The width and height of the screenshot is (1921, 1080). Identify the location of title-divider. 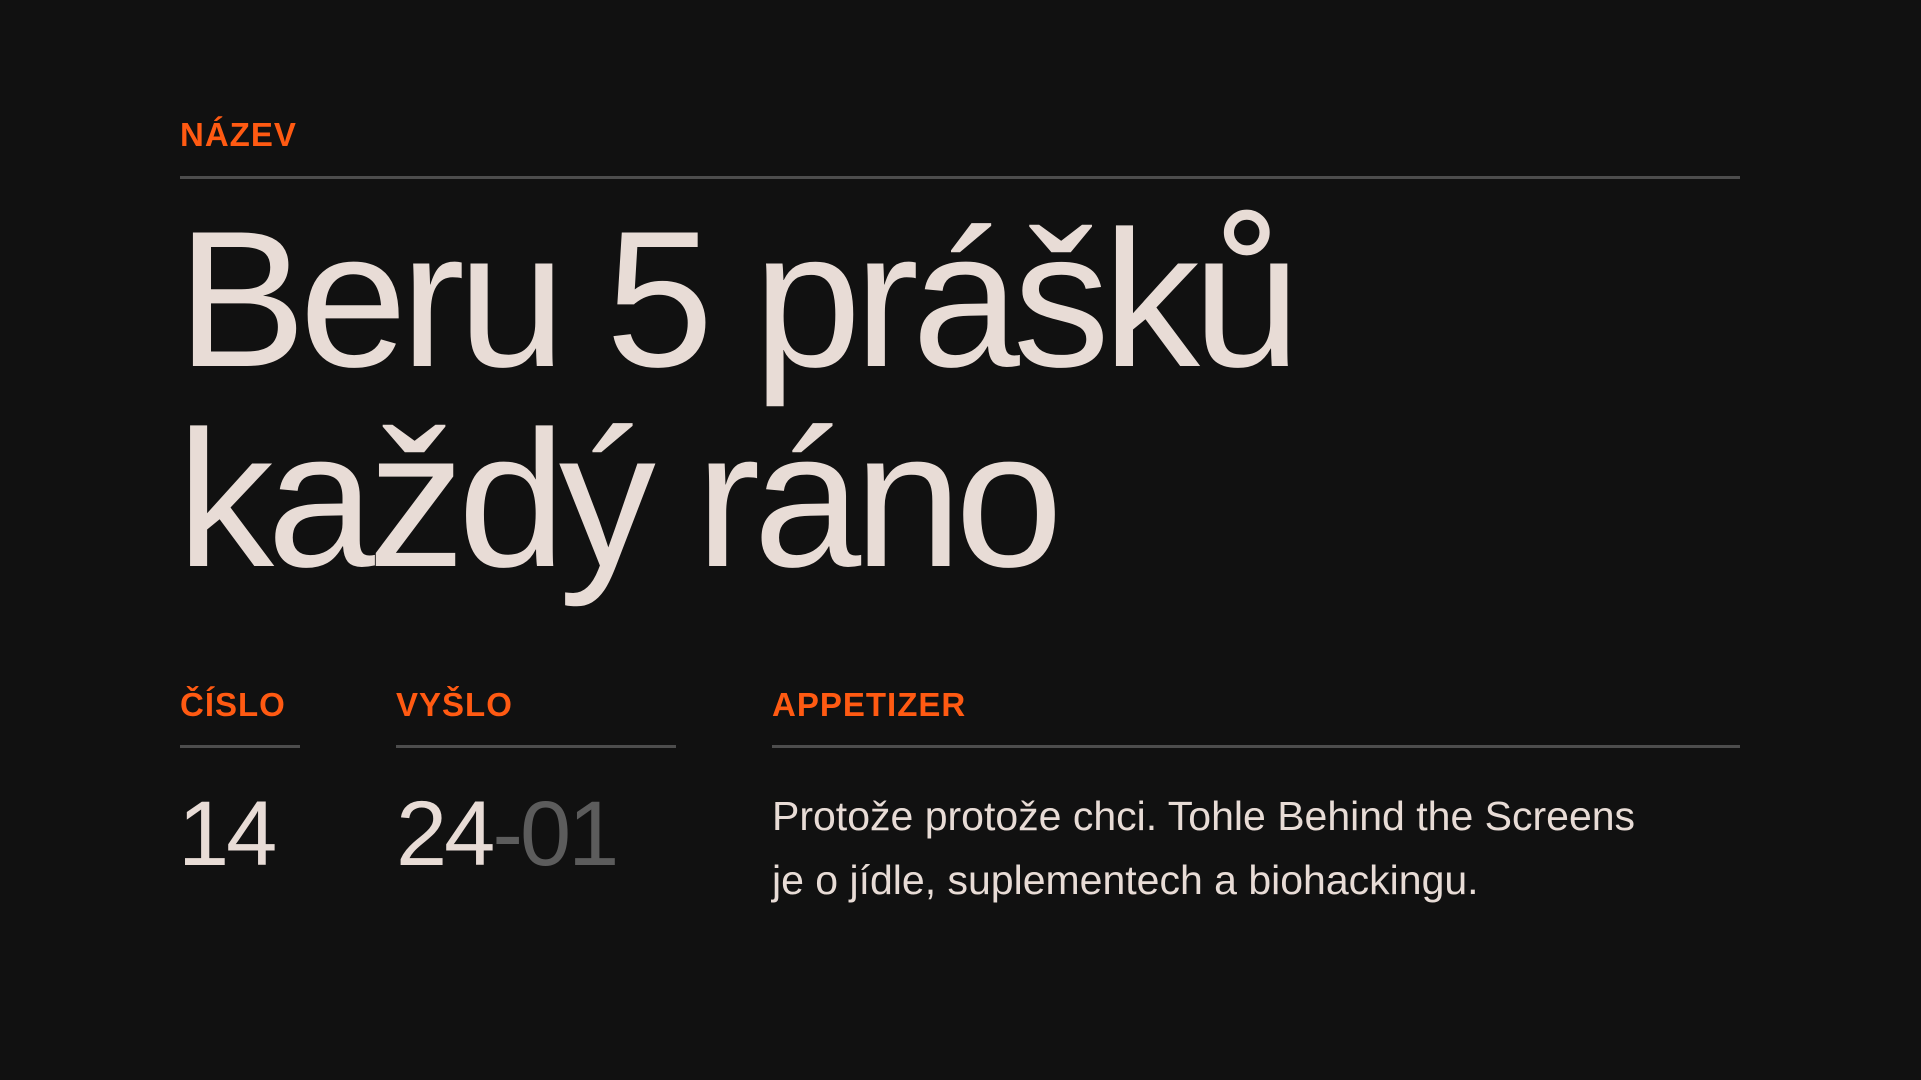
(960, 177).